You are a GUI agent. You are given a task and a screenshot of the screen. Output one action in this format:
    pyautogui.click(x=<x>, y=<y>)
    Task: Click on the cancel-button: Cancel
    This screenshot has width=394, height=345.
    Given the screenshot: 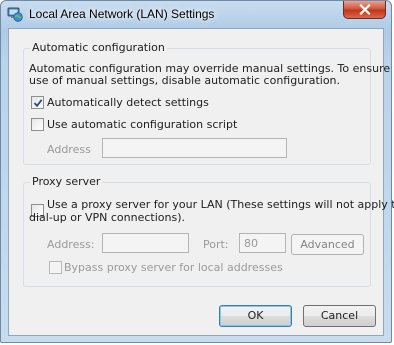 What is the action you would take?
    pyautogui.click(x=339, y=316)
    